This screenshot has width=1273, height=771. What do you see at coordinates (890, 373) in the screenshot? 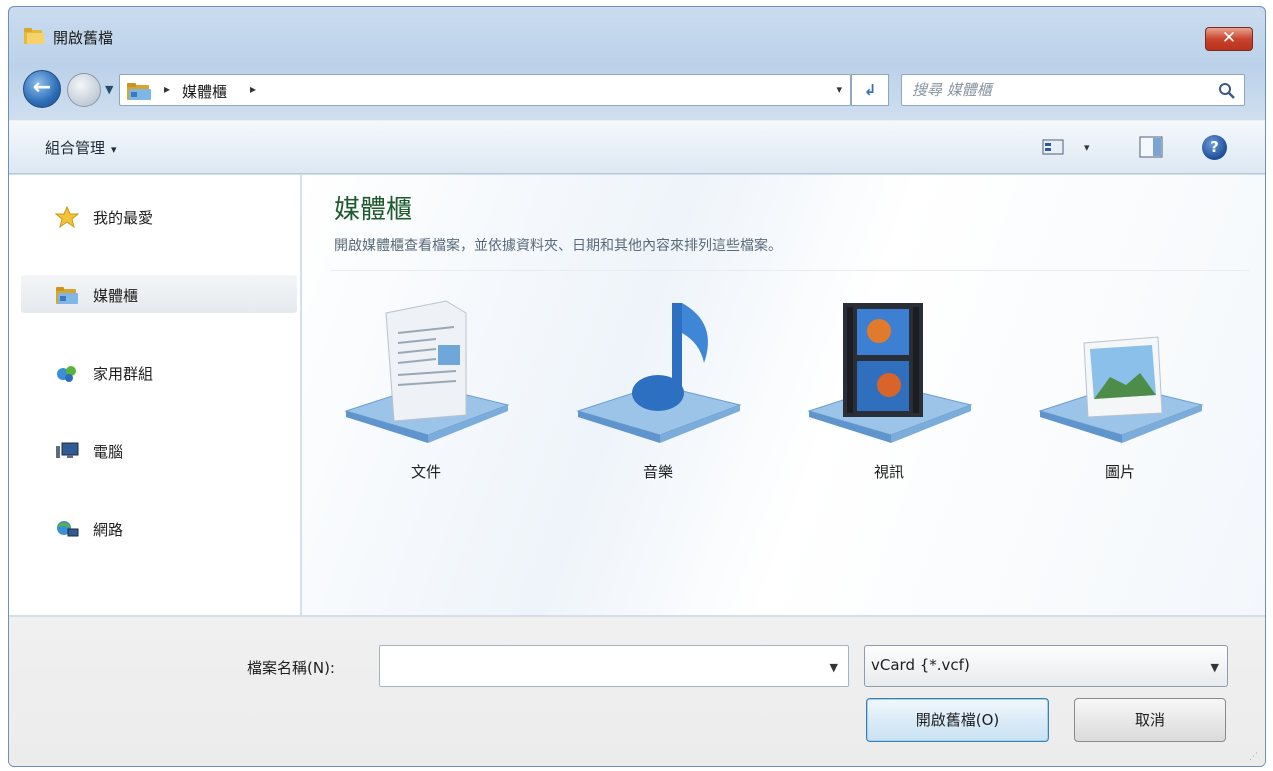
I see `videos-library-icon` at bounding box center [890, 373].